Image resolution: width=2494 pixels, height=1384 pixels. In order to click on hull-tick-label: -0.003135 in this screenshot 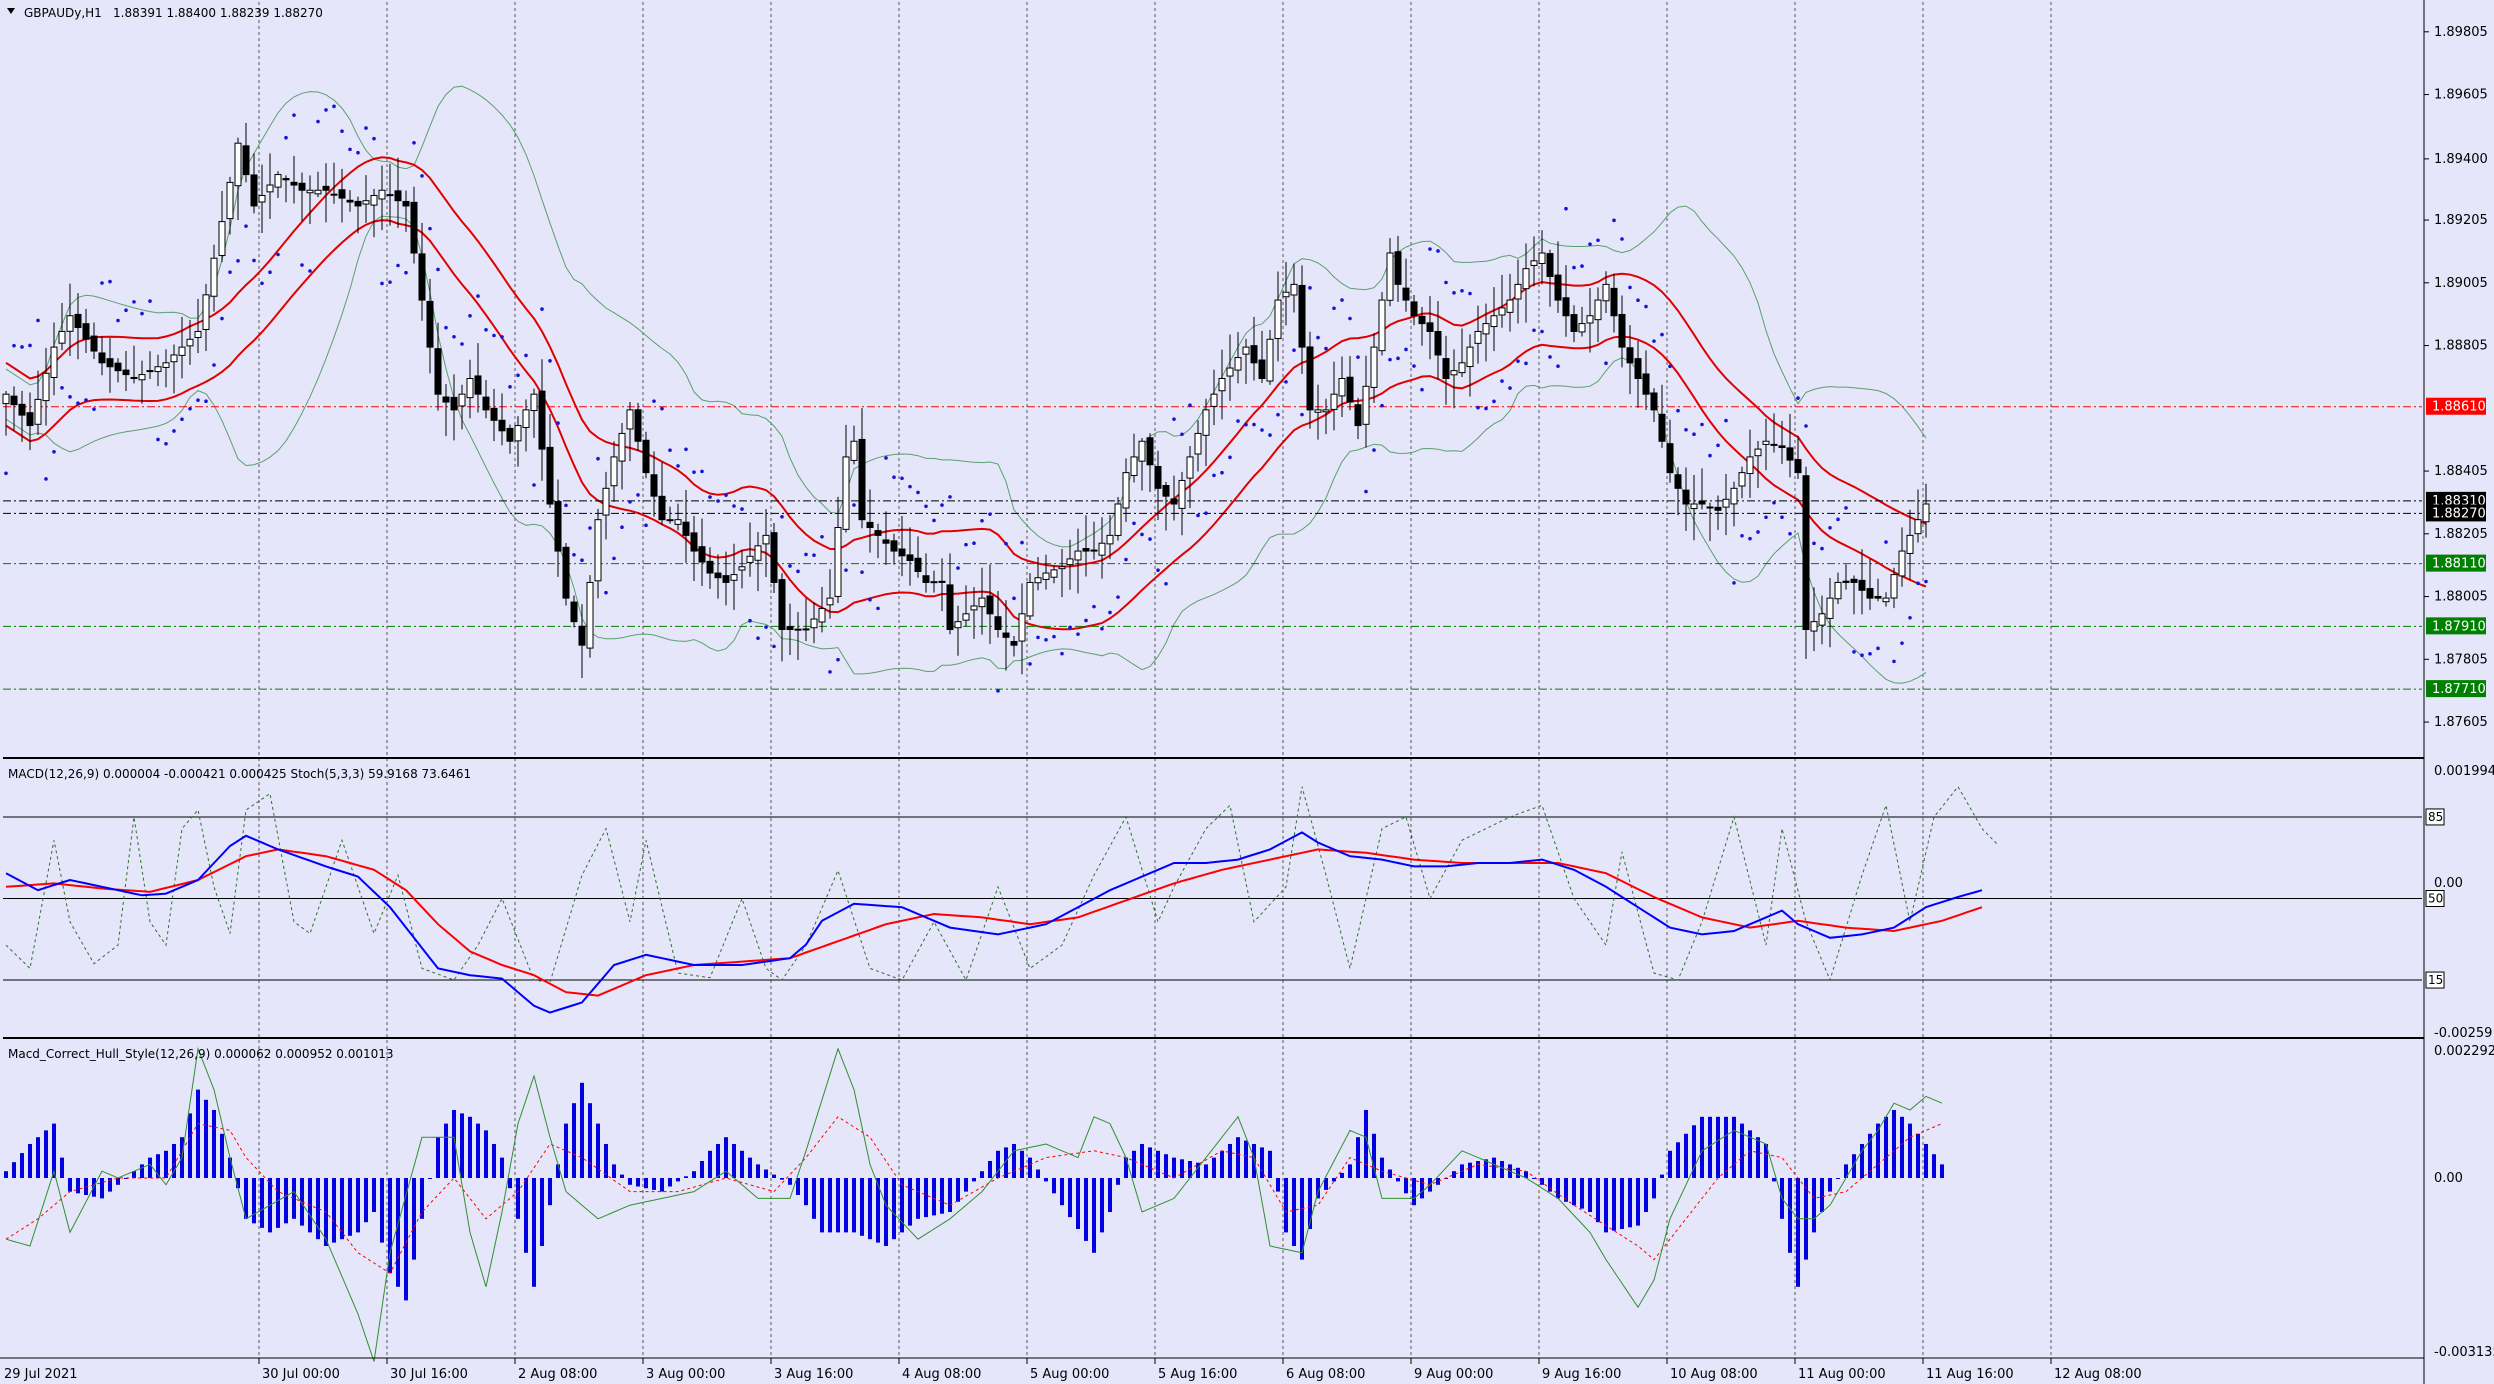, I will do `click(2464, 1352)`.